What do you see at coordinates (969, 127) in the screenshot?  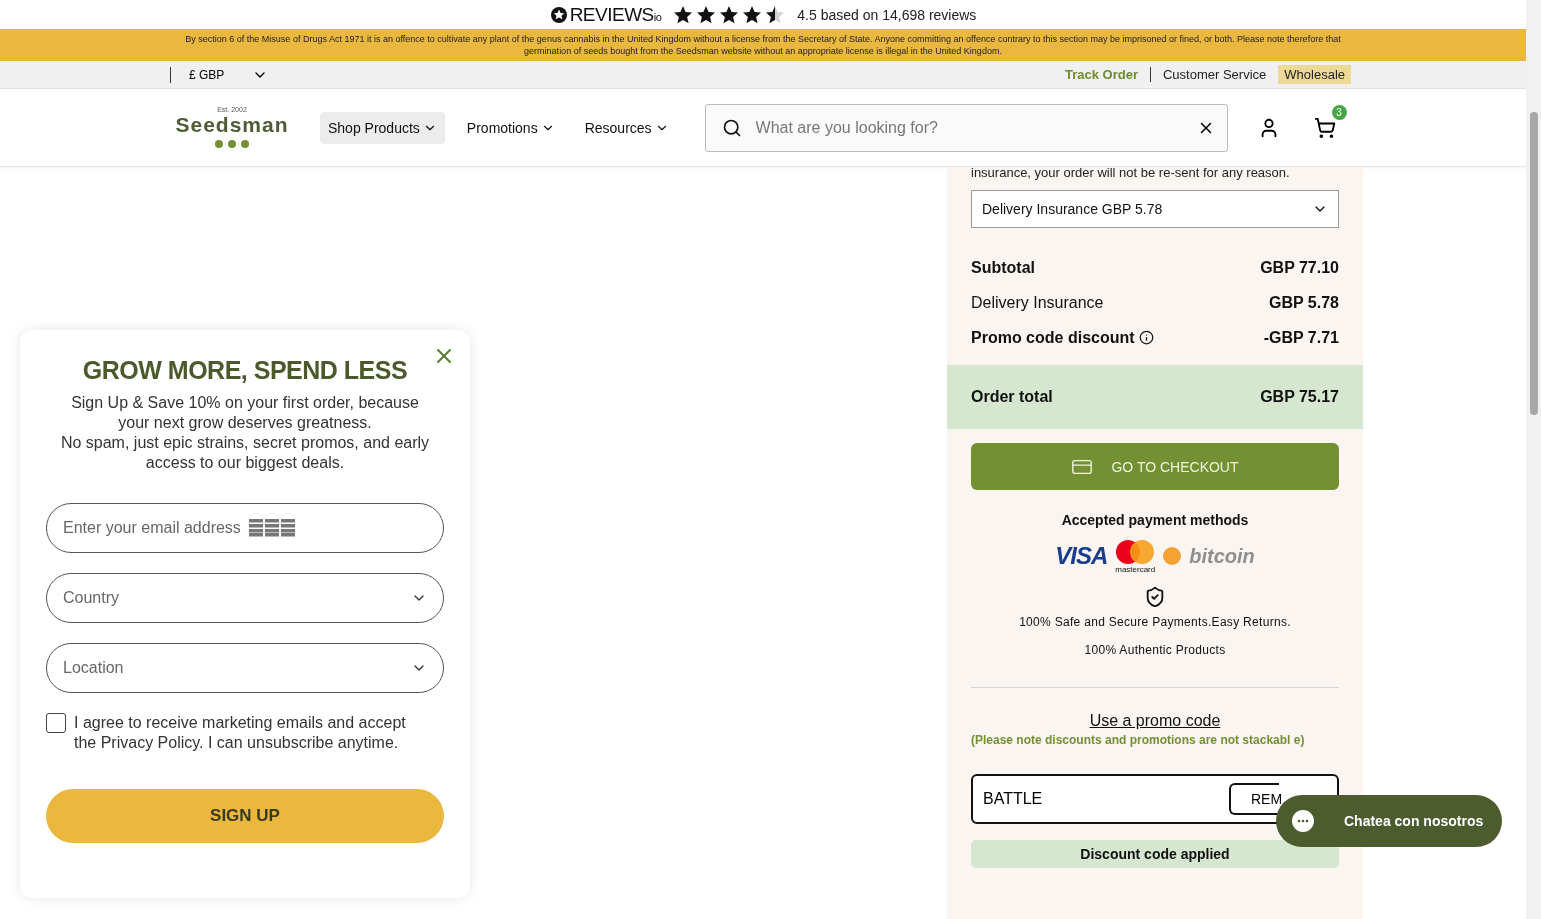 I see `search-field: What are you looking for?` at bounding box center [969, 127].